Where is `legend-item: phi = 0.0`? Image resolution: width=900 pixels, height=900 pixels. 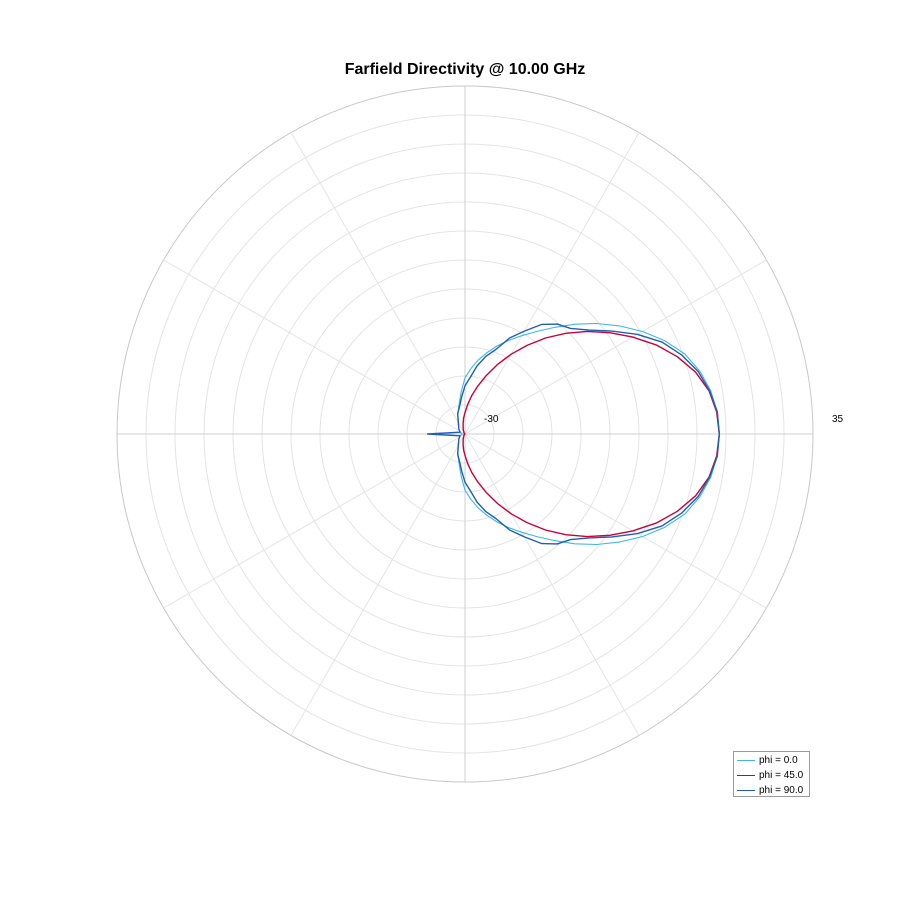 legend-item: phi = 0.0 is located at coordinates (771, 760).